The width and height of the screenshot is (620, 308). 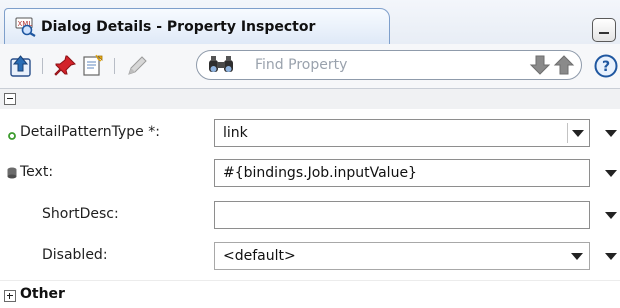 What do you see at coordinates (90, 132) in the screenshot?
I see `property-label: DetailPatternType *:` at bounding box center [90, 132].